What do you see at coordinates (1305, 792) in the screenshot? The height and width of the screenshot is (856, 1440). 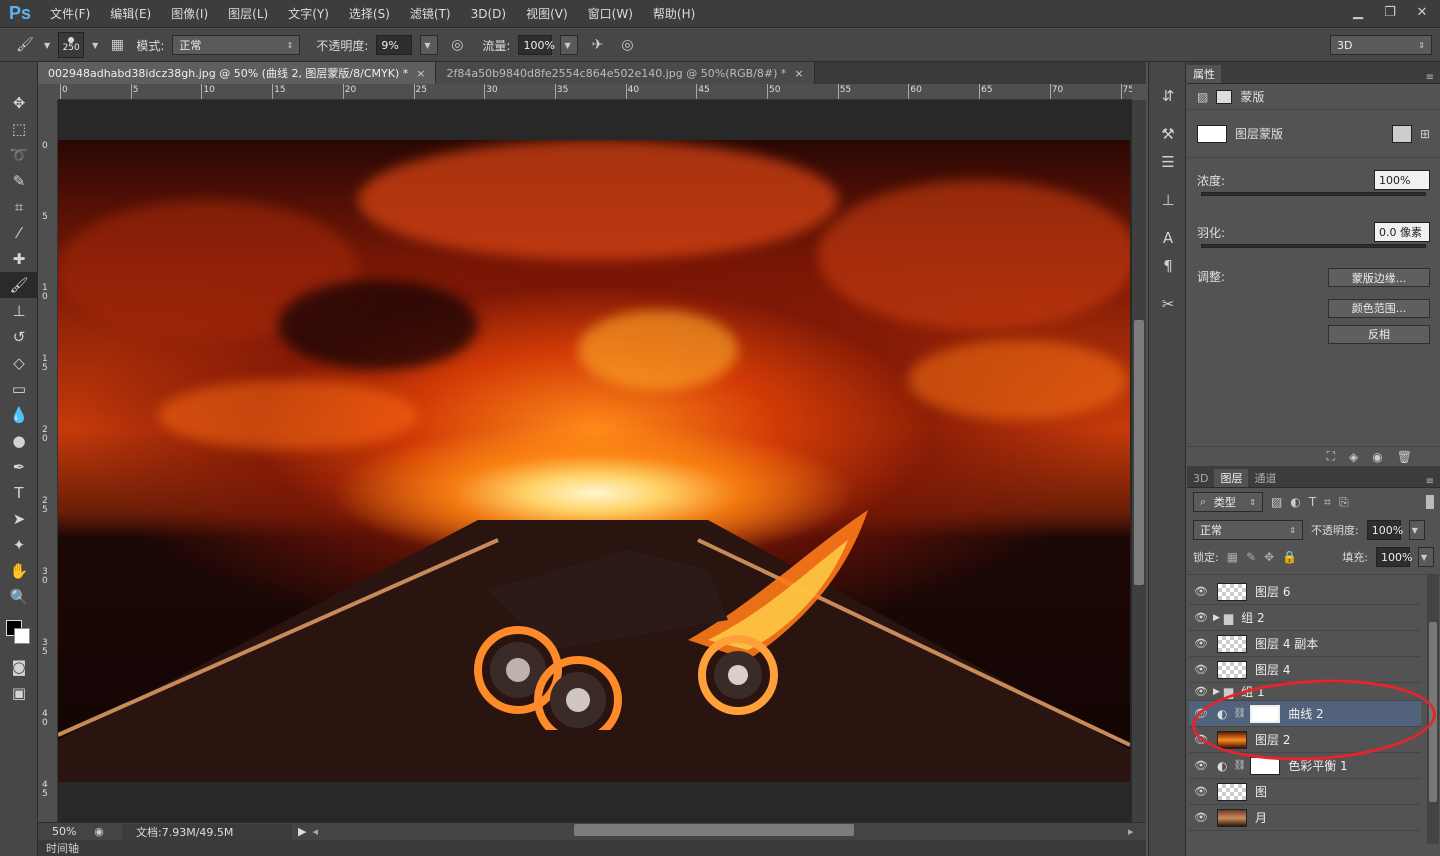 I see `layer-row: 👁 图` at bounding box center [1305, 792].